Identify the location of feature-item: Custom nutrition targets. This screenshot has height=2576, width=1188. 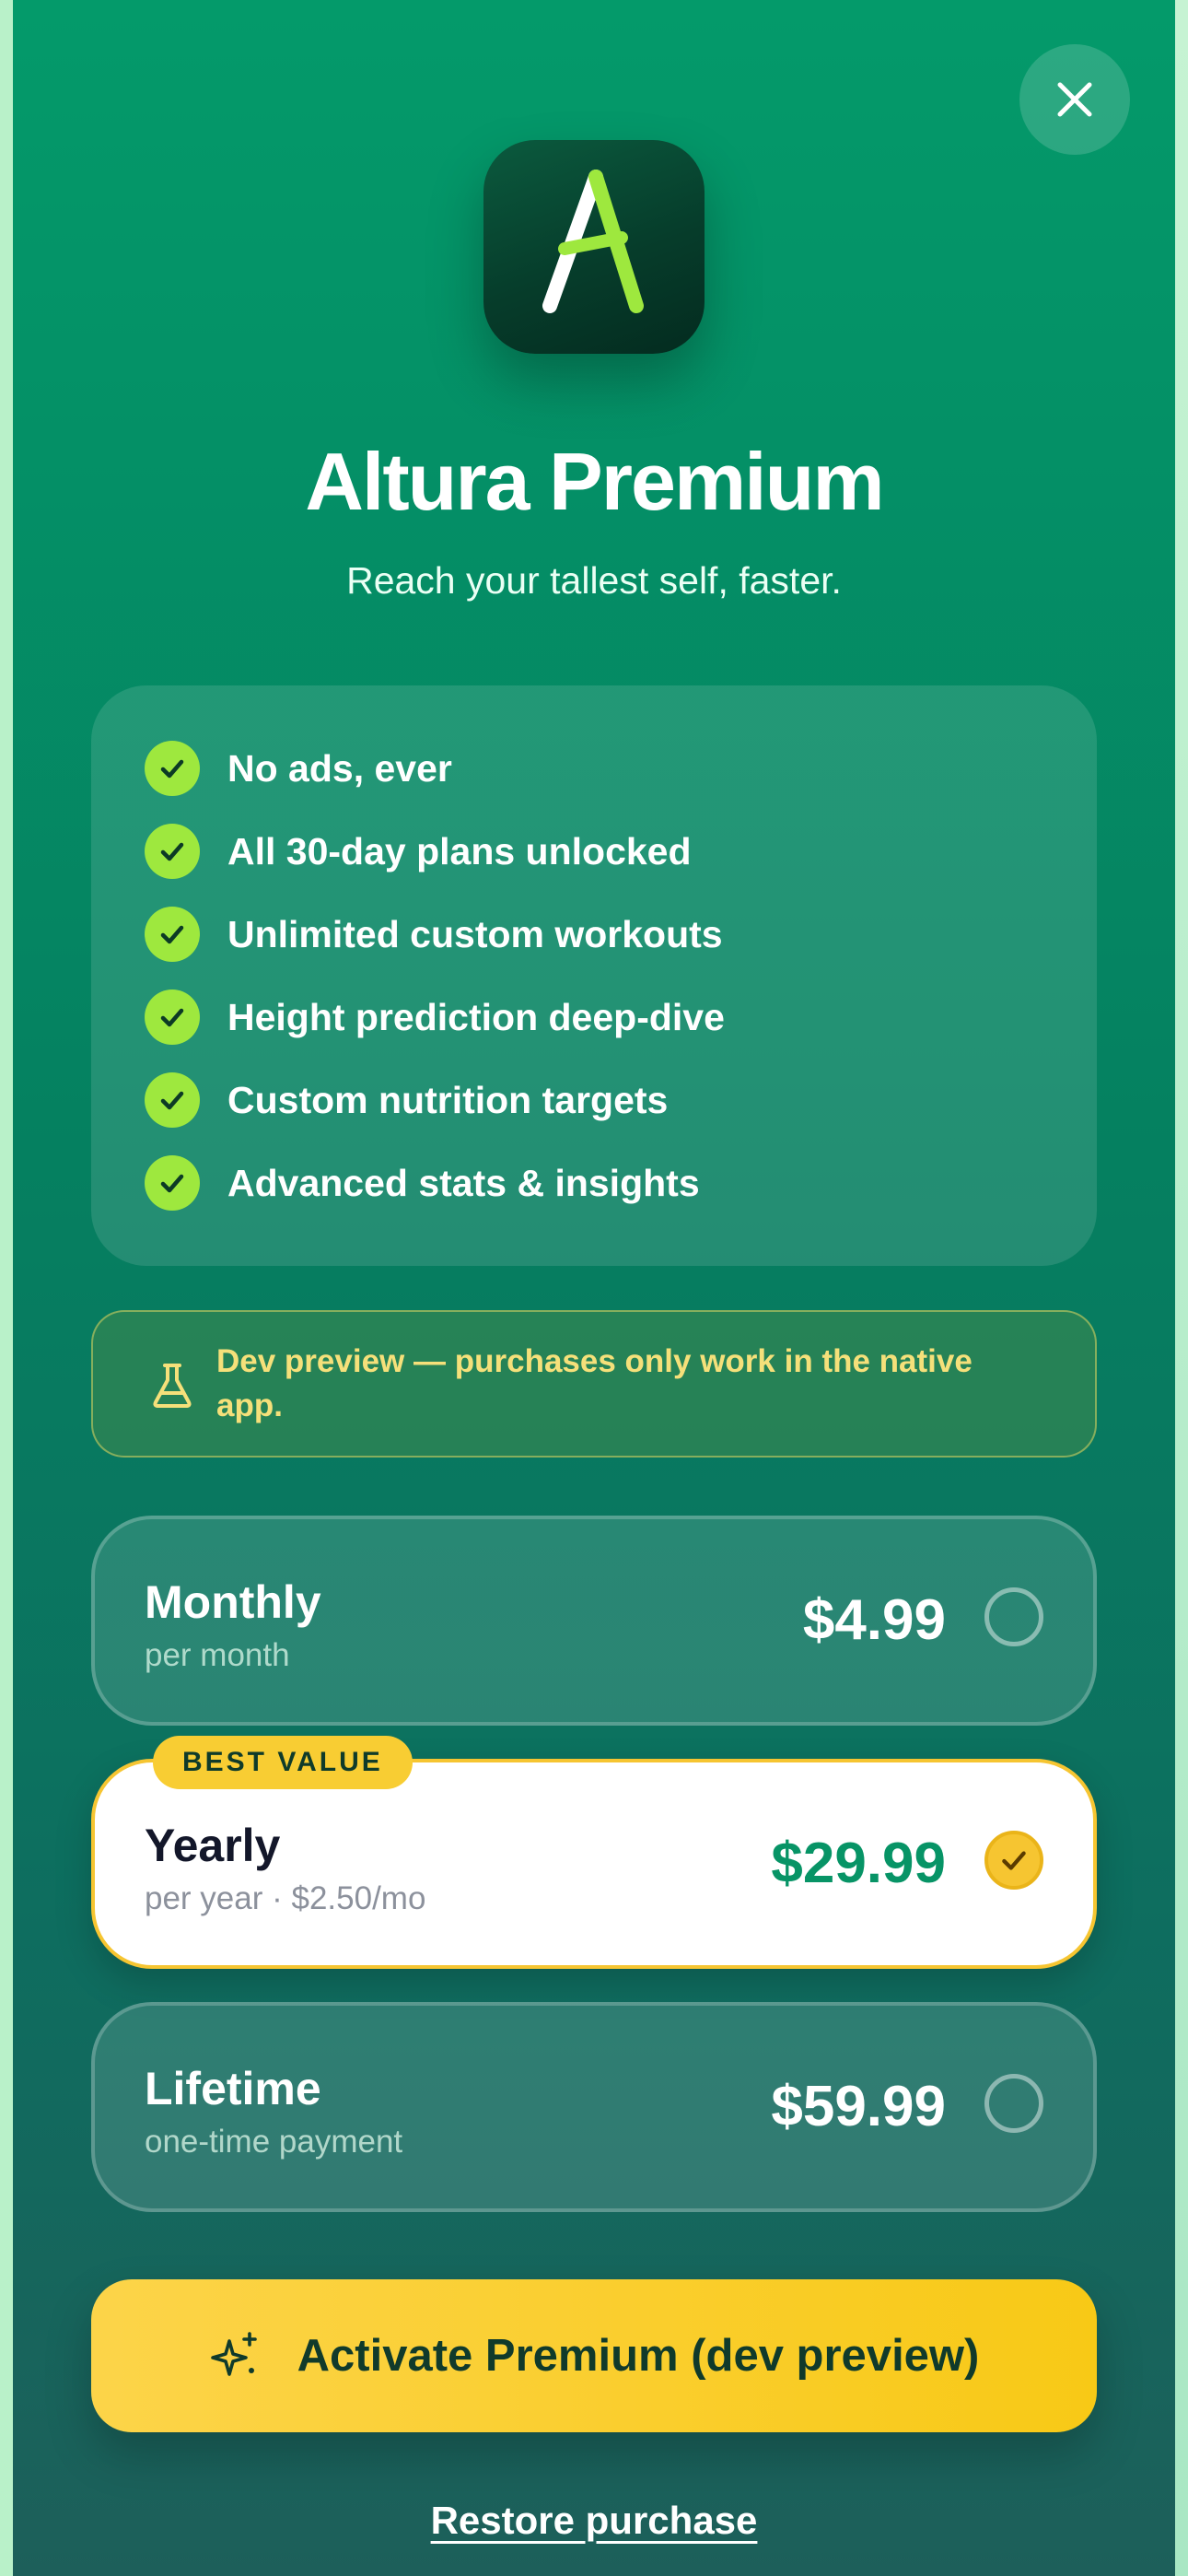
(406, 1100).